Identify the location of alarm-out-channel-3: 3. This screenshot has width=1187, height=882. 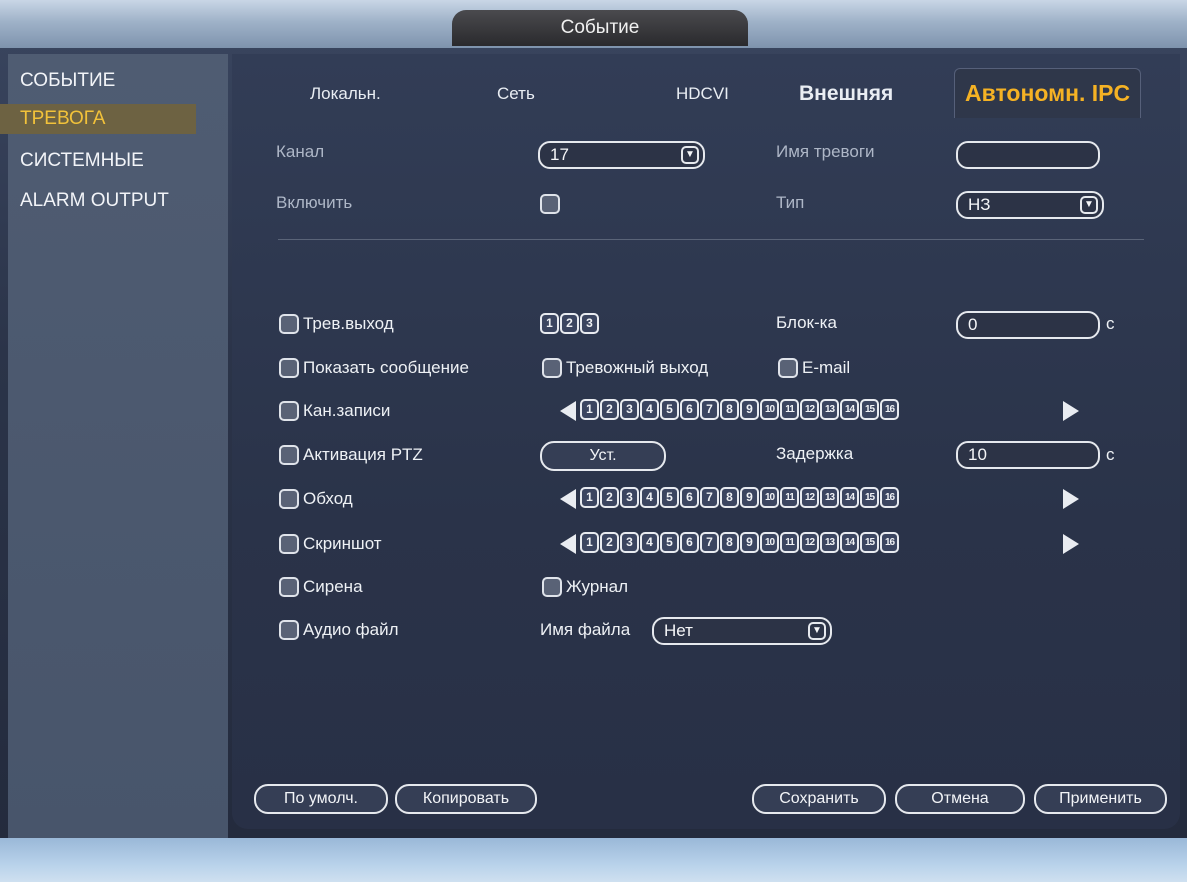
(589, 323).